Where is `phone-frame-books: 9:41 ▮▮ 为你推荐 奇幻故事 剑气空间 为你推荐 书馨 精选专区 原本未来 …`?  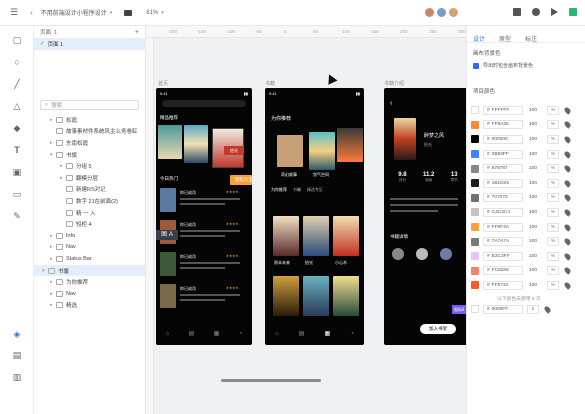
phone-frame-books: 9:41 ▮▮ 为你推荐 奇幻故事 剑气空间 为你推荐 书馨 精选专区 原本未来 … is located at coordinates (314, 216).